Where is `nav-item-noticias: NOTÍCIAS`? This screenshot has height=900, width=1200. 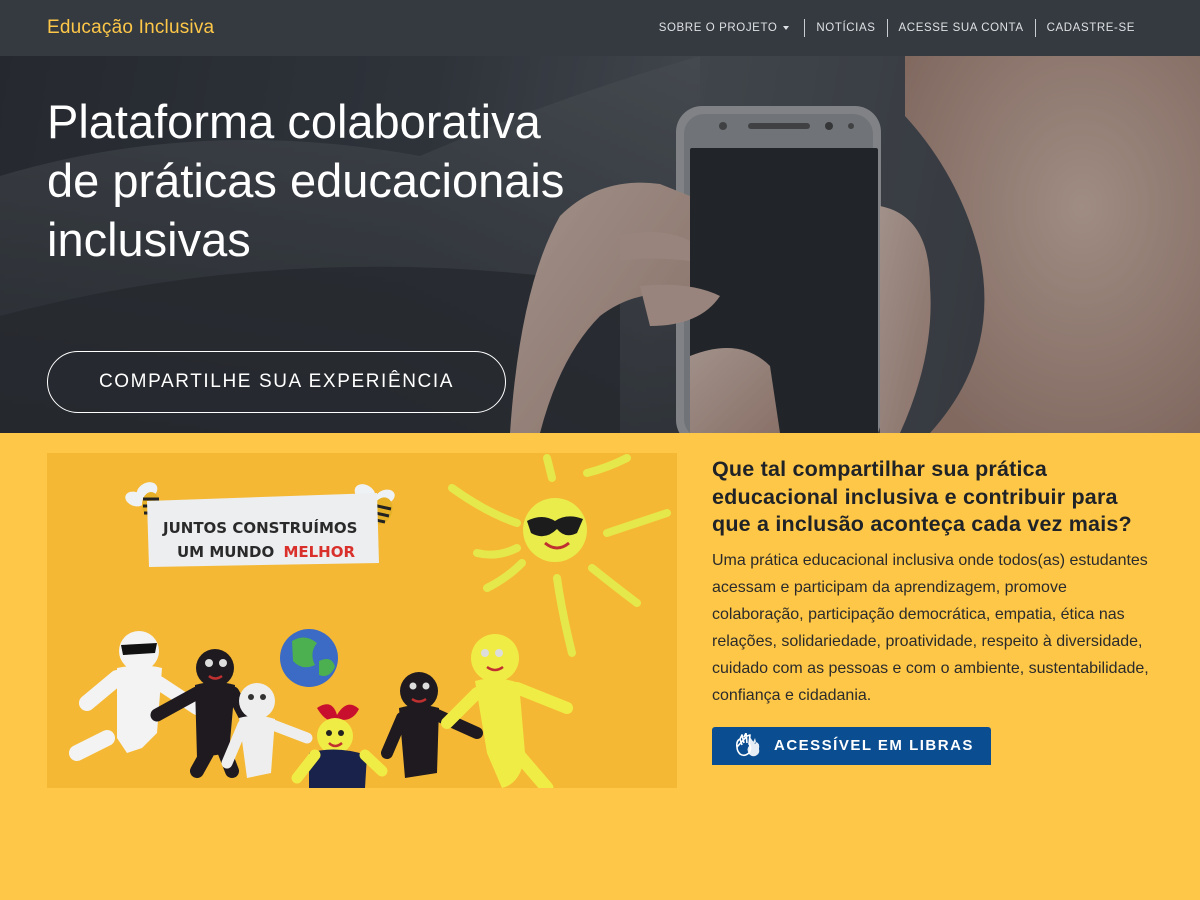
nav-item-noticias: NOTÍCIAS is located at coordinates (845, 28).